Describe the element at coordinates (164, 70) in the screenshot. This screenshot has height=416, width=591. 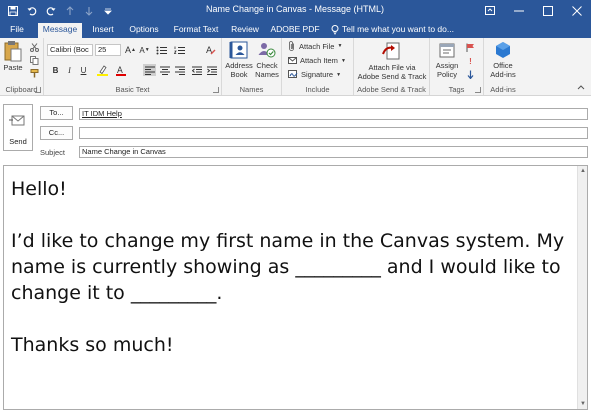
I see `align-center-icon` at that location.